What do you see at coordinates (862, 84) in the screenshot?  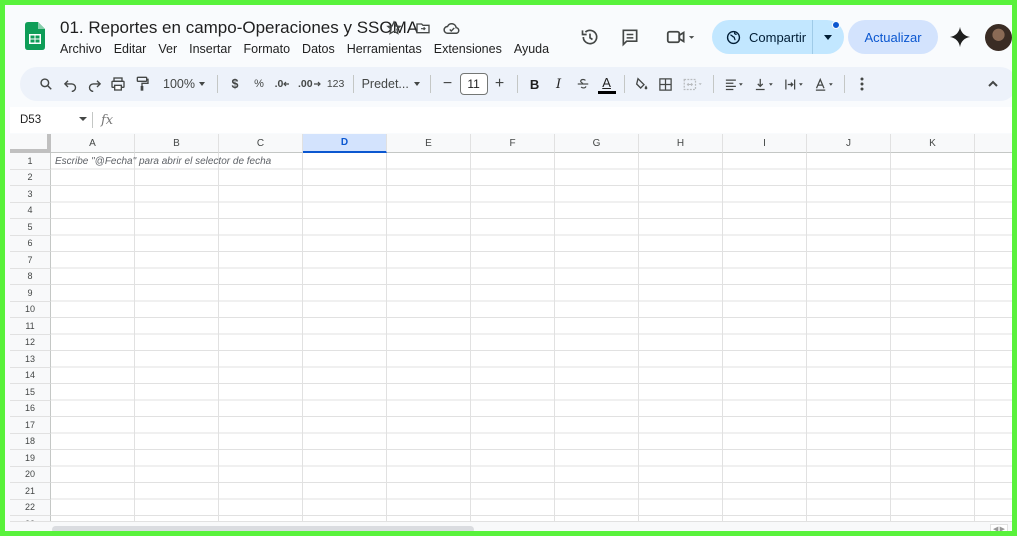 I see `more-options-icon` at bounding box center [862, 84].